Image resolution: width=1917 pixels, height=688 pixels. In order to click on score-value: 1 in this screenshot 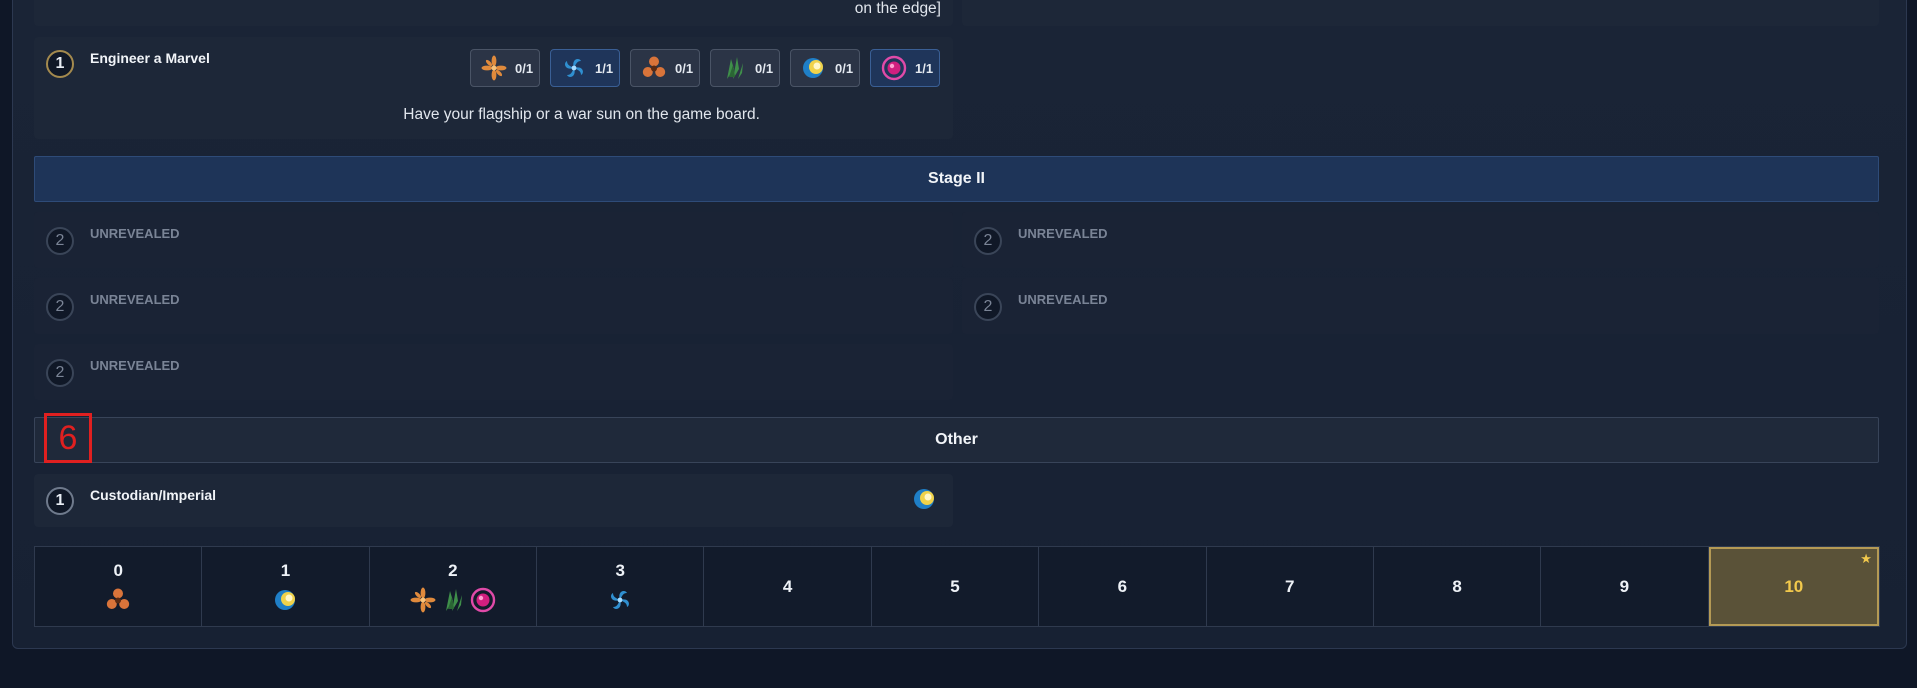, I will do `click(285, 570)`.